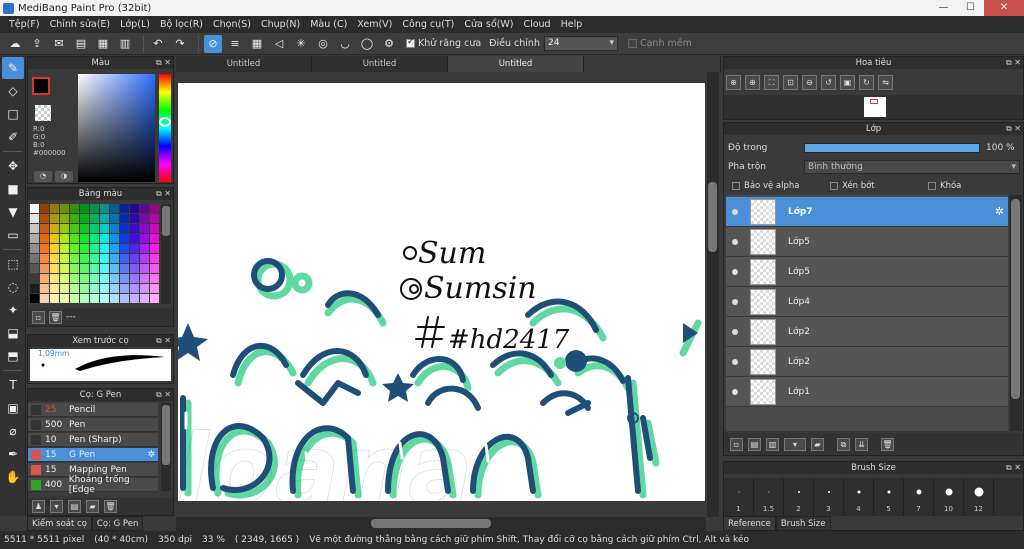 This screenshot has height=549, width=1024. I want to click on color-mode-icon: ◑, so click(64, 176).